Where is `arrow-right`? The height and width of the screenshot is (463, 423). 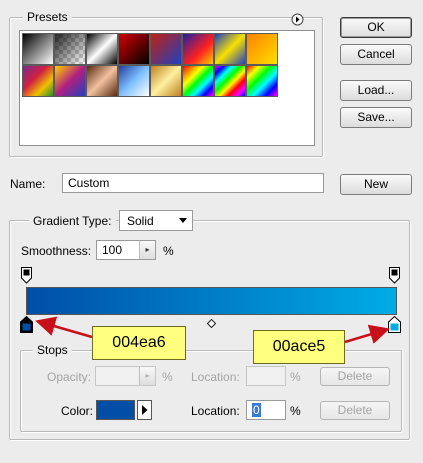 arrow-right is located at coordinates (367, 334).